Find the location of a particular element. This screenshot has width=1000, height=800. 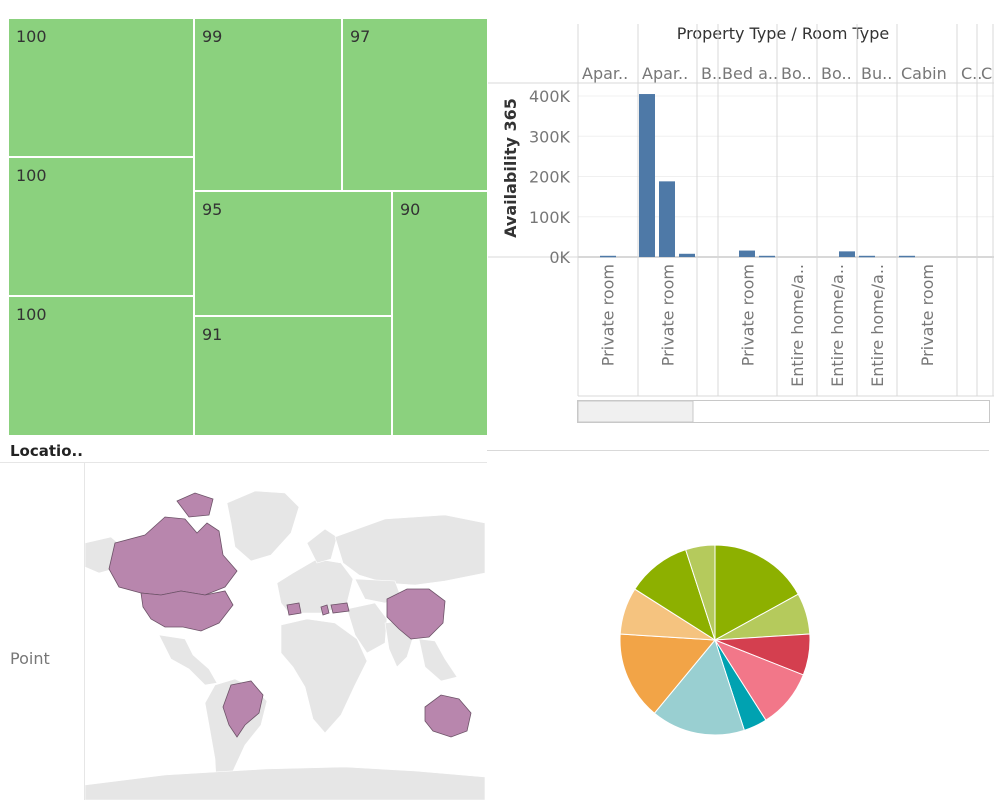

property-type-header: B.. is located at coordinates (711, 73).